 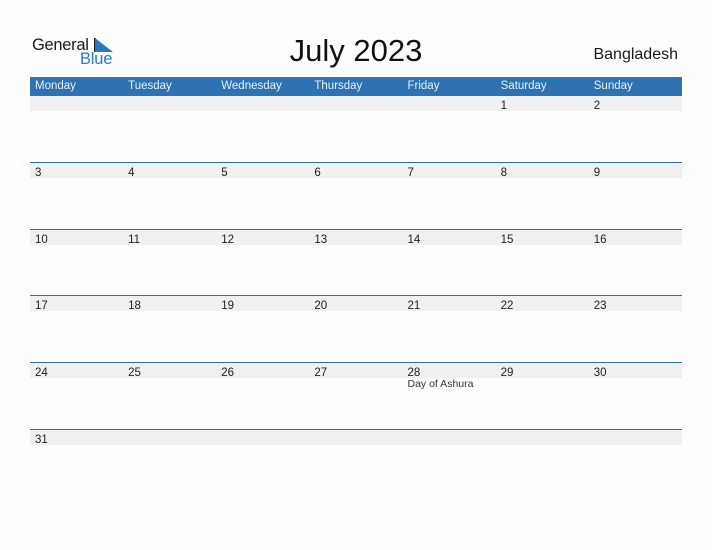 I want to click on day-cell: 22, so click(x=542, y=304).